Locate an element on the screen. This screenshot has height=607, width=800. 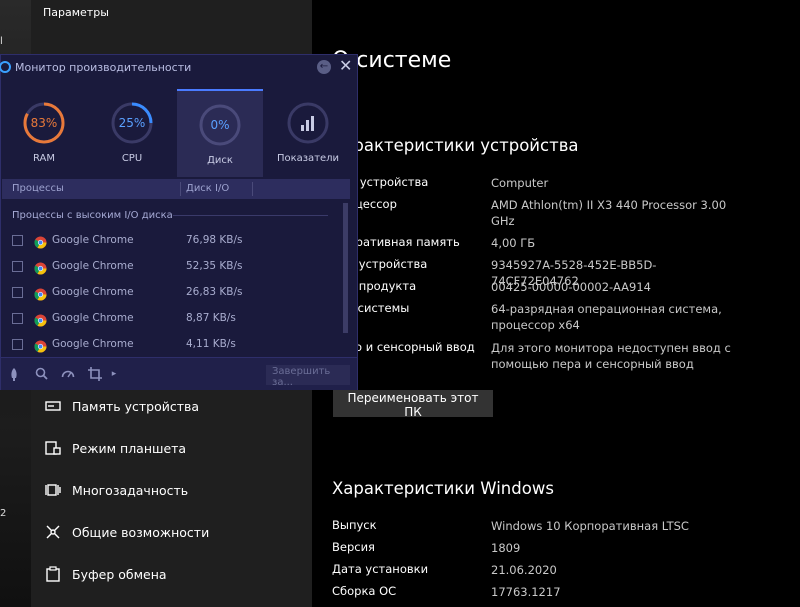
tab-cpu: 25% CPU is located at coordinates (132, 132).